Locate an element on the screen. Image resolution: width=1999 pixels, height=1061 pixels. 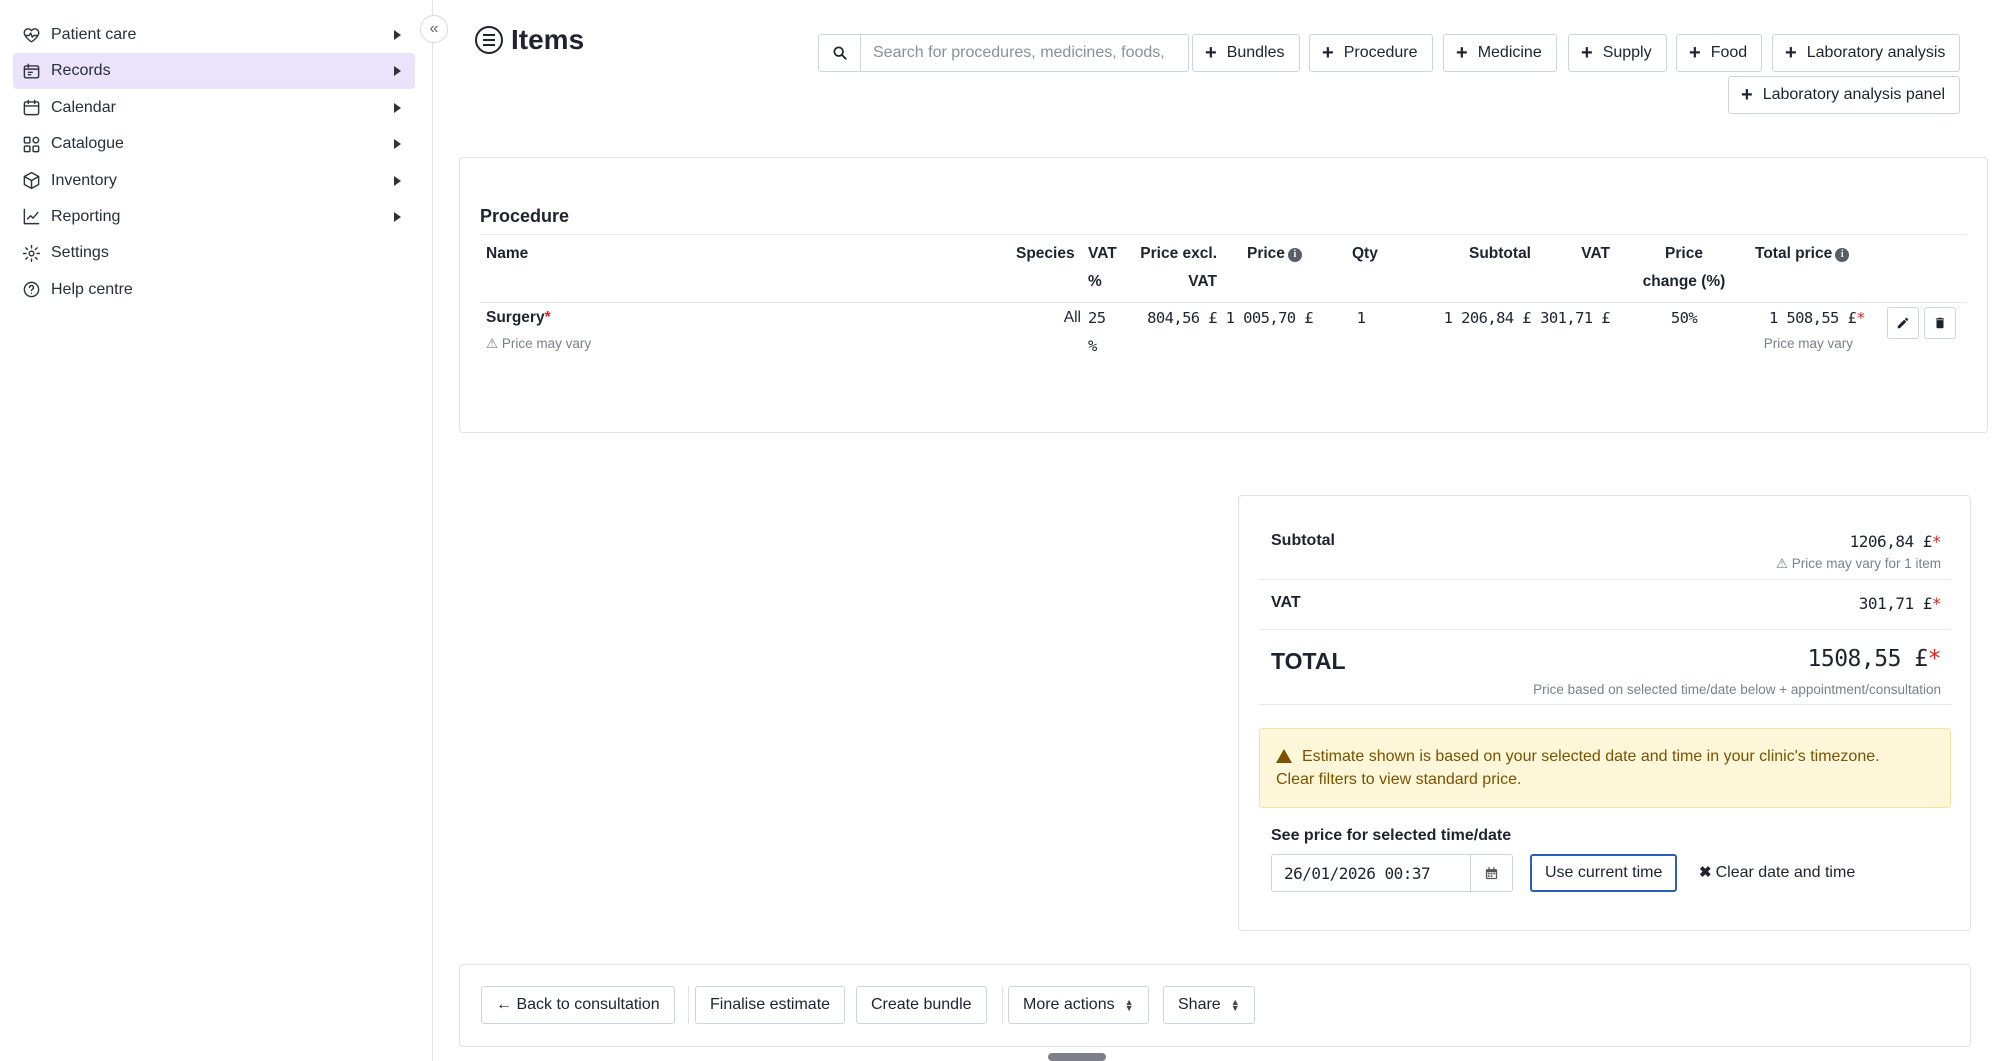
sidebar-item-reporting: Reporting is located at coordinates (214, 217).